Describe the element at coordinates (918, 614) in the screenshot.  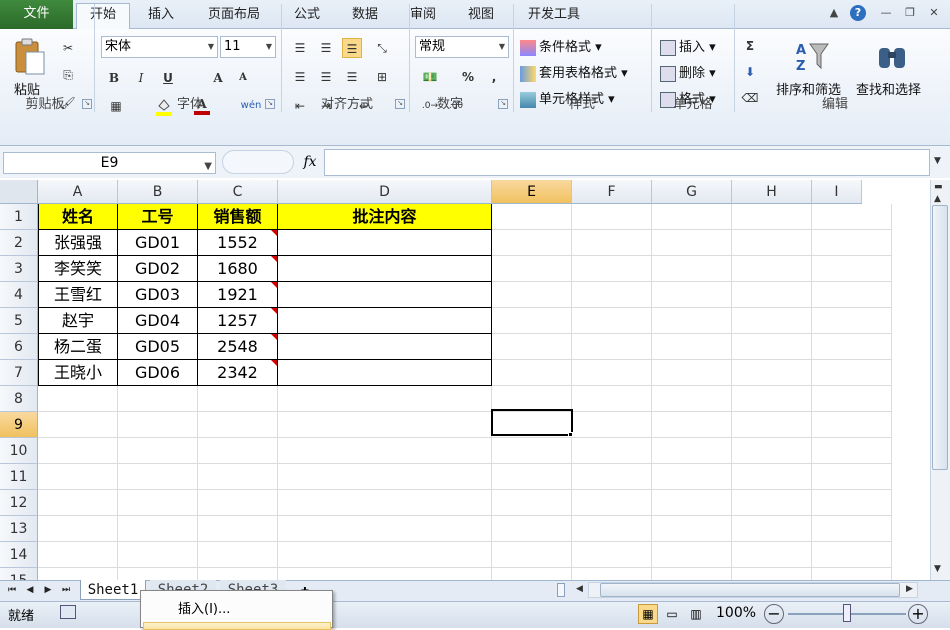
I see `zoom-in-icon: +` at that location.